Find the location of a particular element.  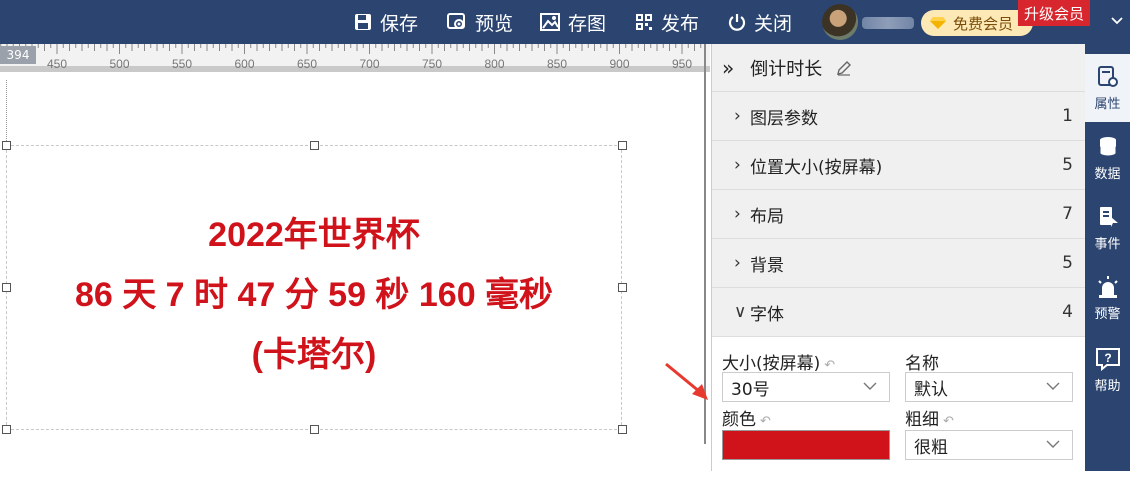

section-position-size: › 位置大小(按屏幕) 5 is located at coordinates (898, 165).